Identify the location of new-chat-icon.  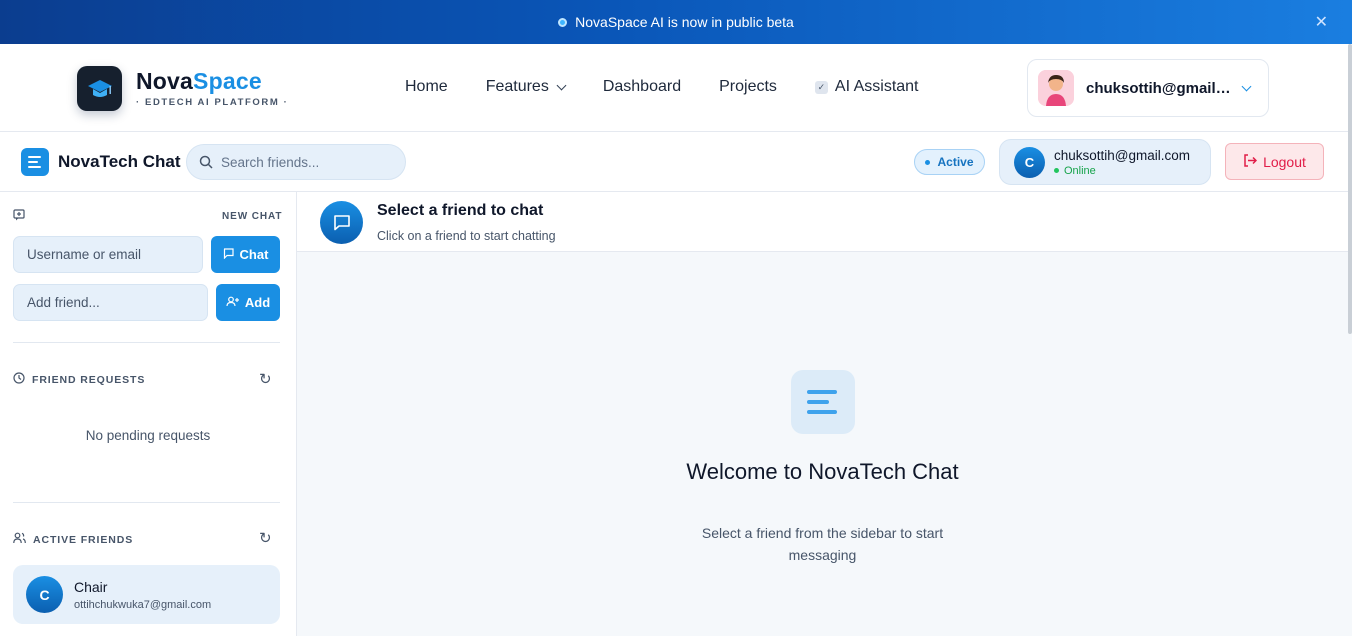
(19, 215).